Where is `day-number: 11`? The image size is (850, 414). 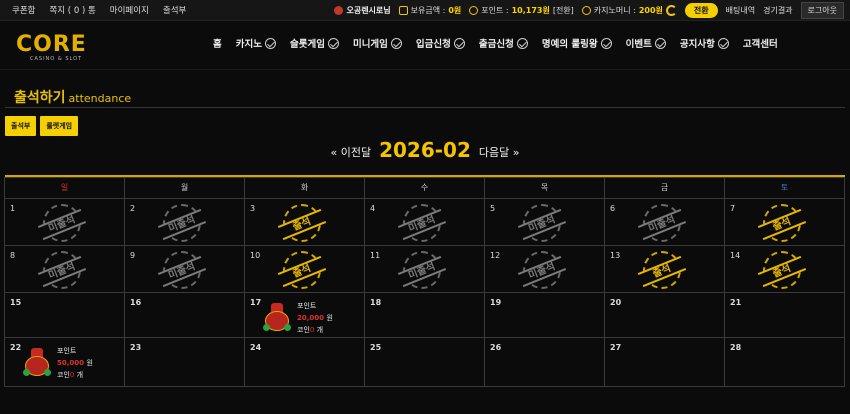 day-number: 11 is located at coordinates (375, 255).